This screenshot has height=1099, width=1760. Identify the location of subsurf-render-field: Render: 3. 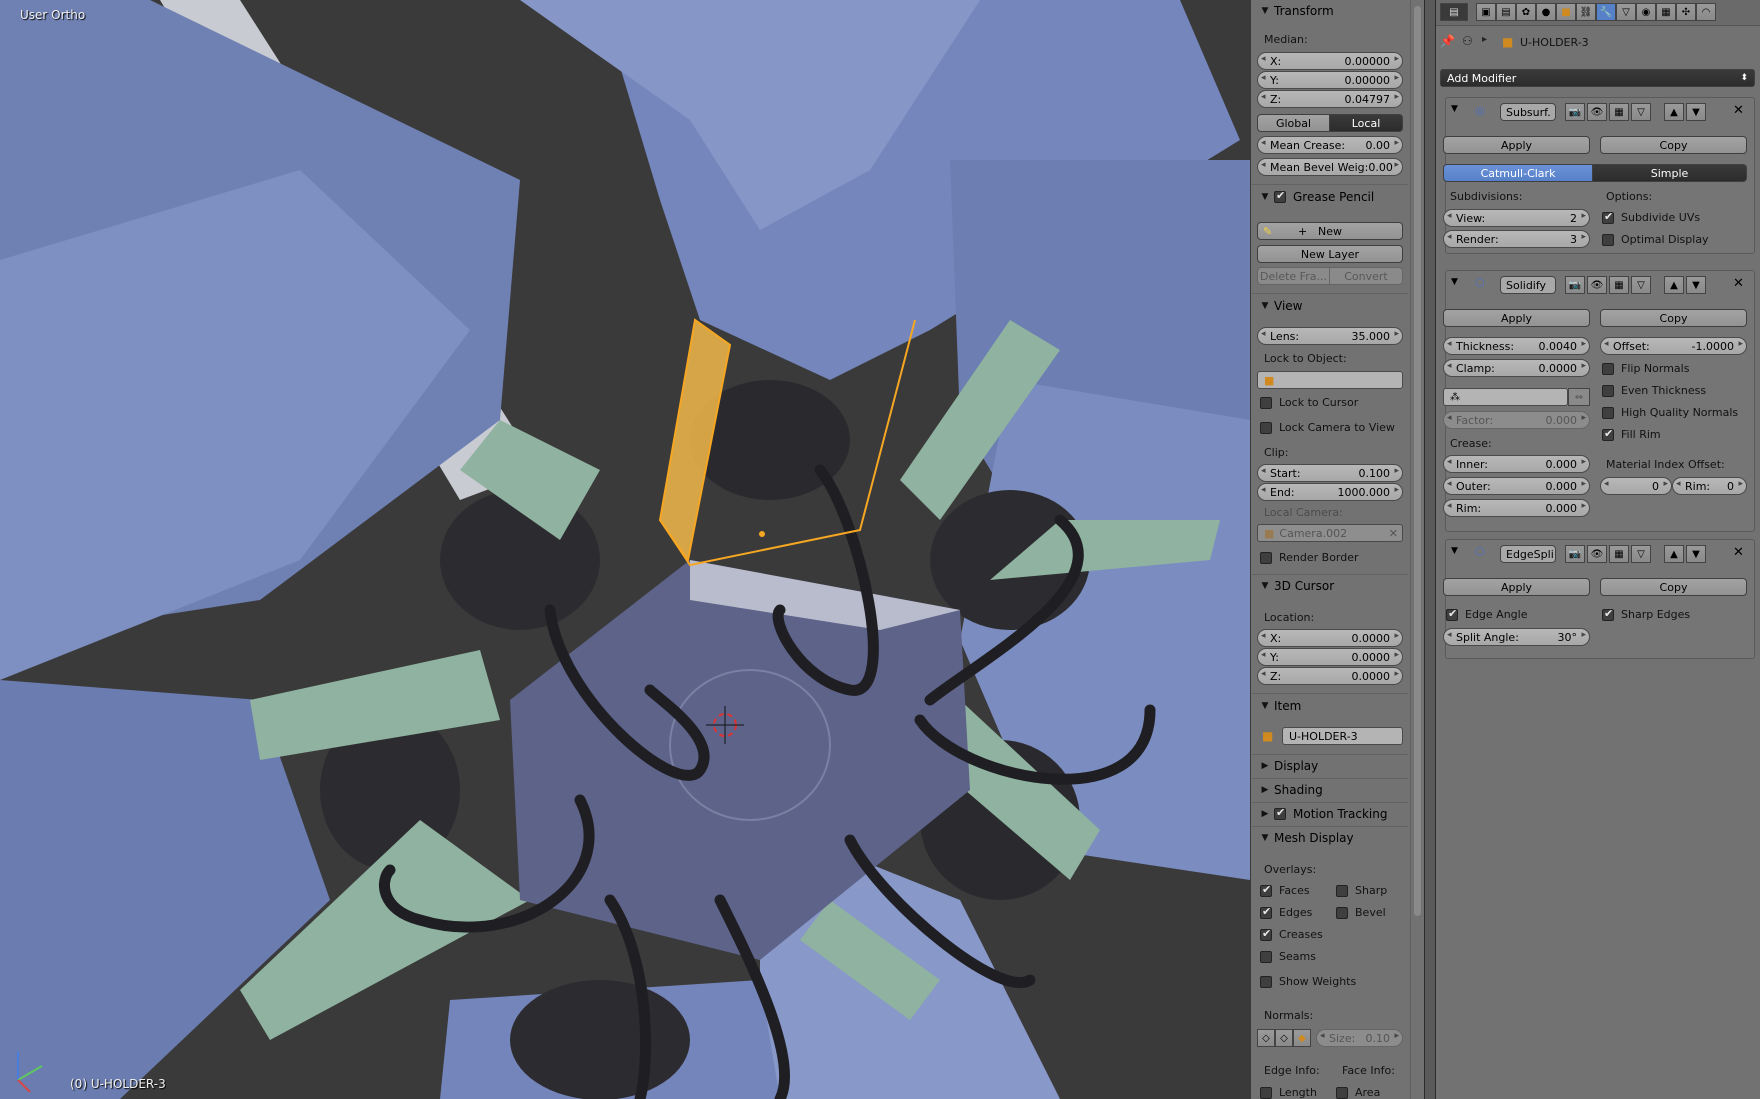
(1516, 239).